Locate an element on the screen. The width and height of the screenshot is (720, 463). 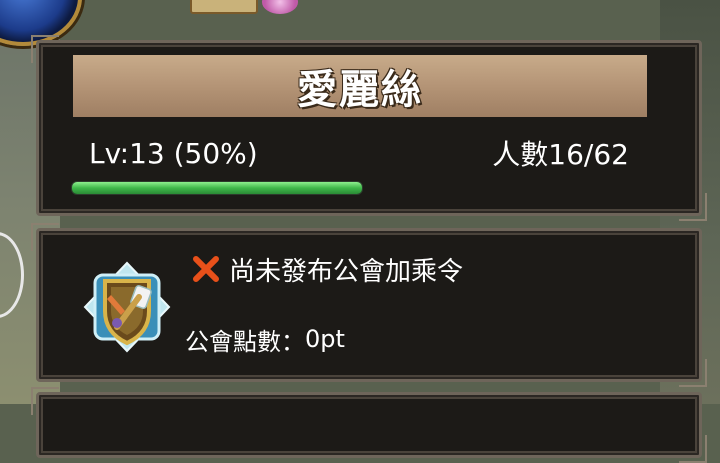
guild-stats-row: Lv:13 (50%) 人數16/62 is located at coordinates (359, 153).